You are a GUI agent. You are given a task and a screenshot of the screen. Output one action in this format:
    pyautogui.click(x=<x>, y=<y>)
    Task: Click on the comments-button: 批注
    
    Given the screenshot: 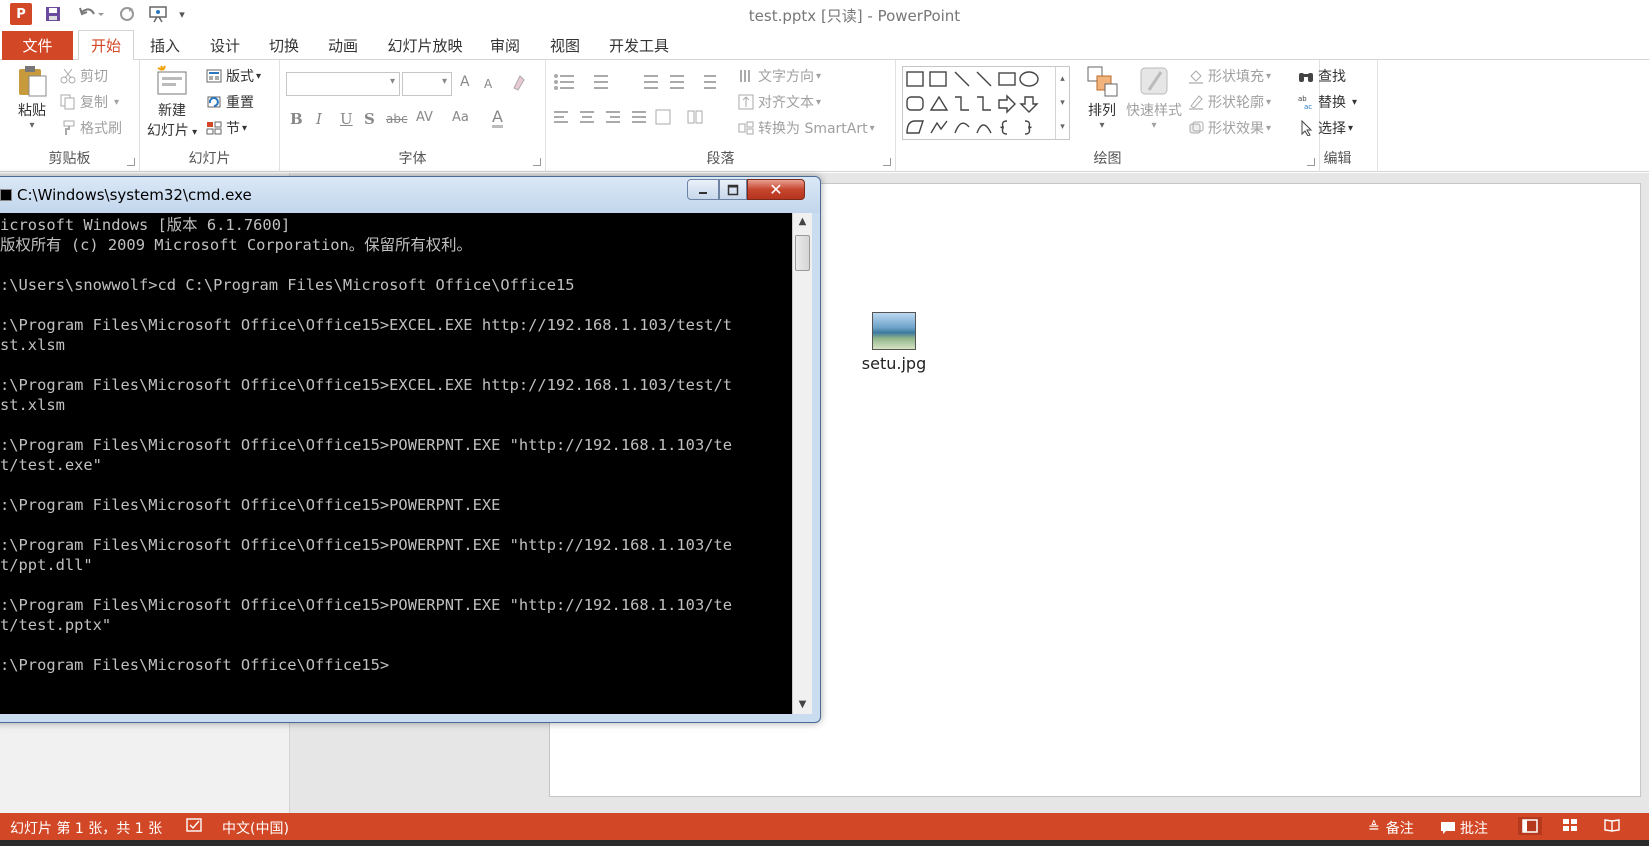 What is the action you would take?
    pyautogui.click(x=1464, y=828)
    